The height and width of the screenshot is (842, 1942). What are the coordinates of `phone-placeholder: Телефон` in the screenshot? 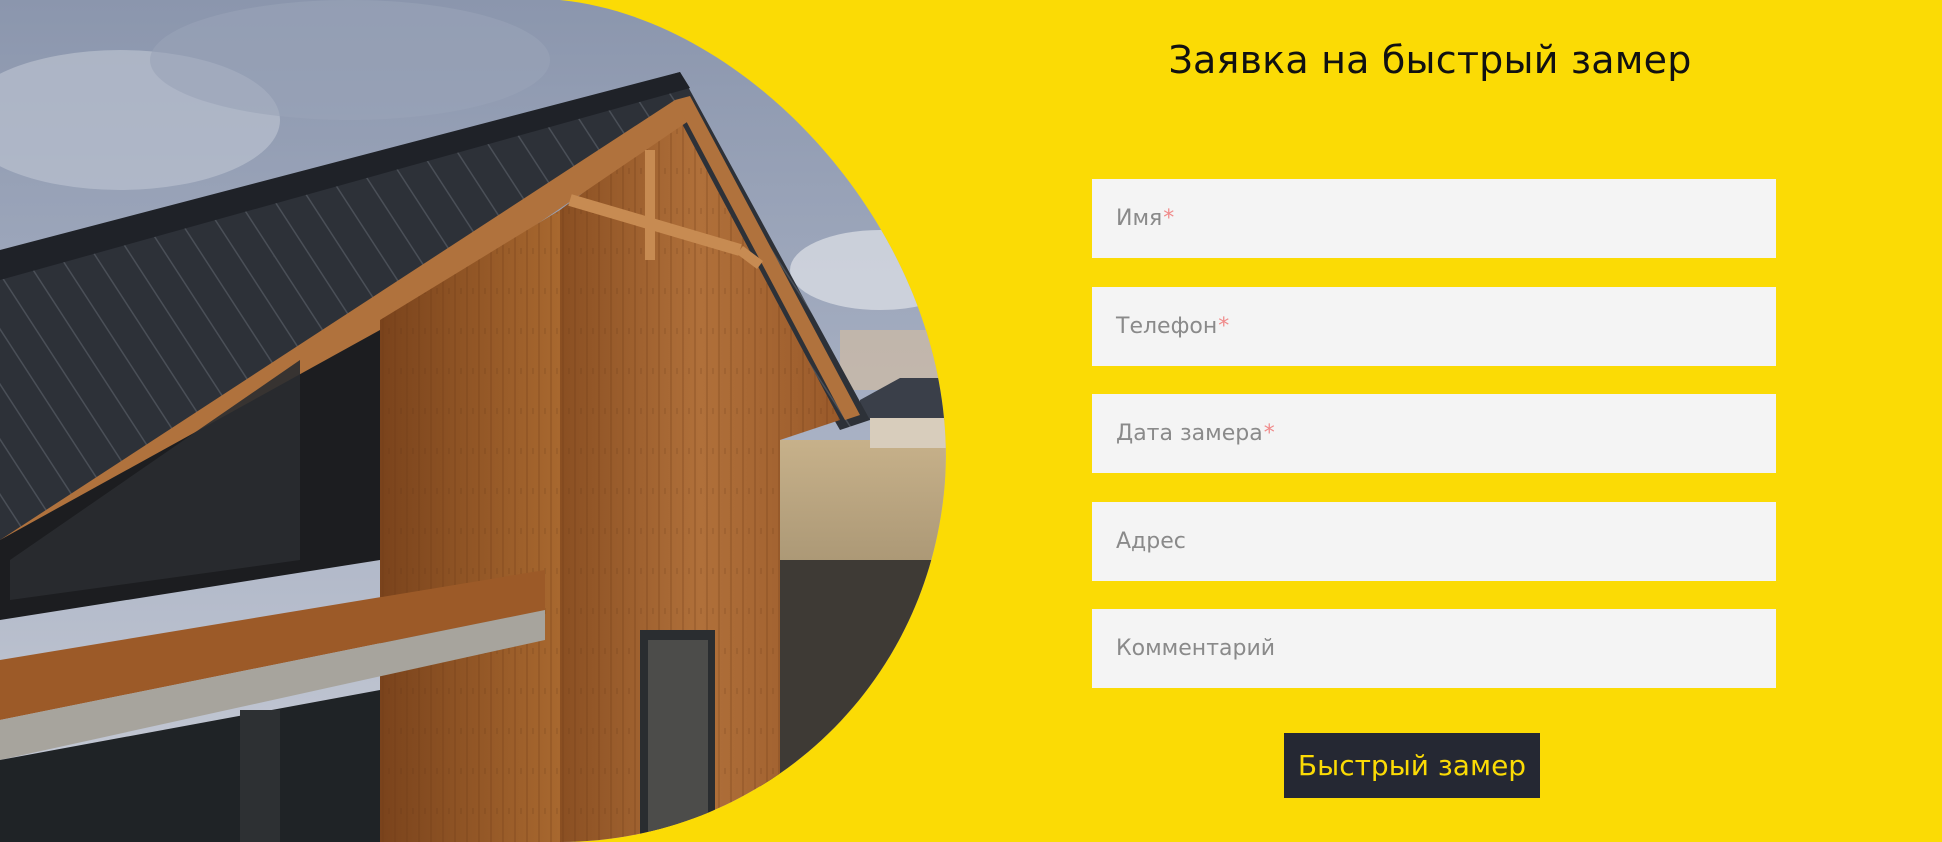 It's located at (1167, 326).